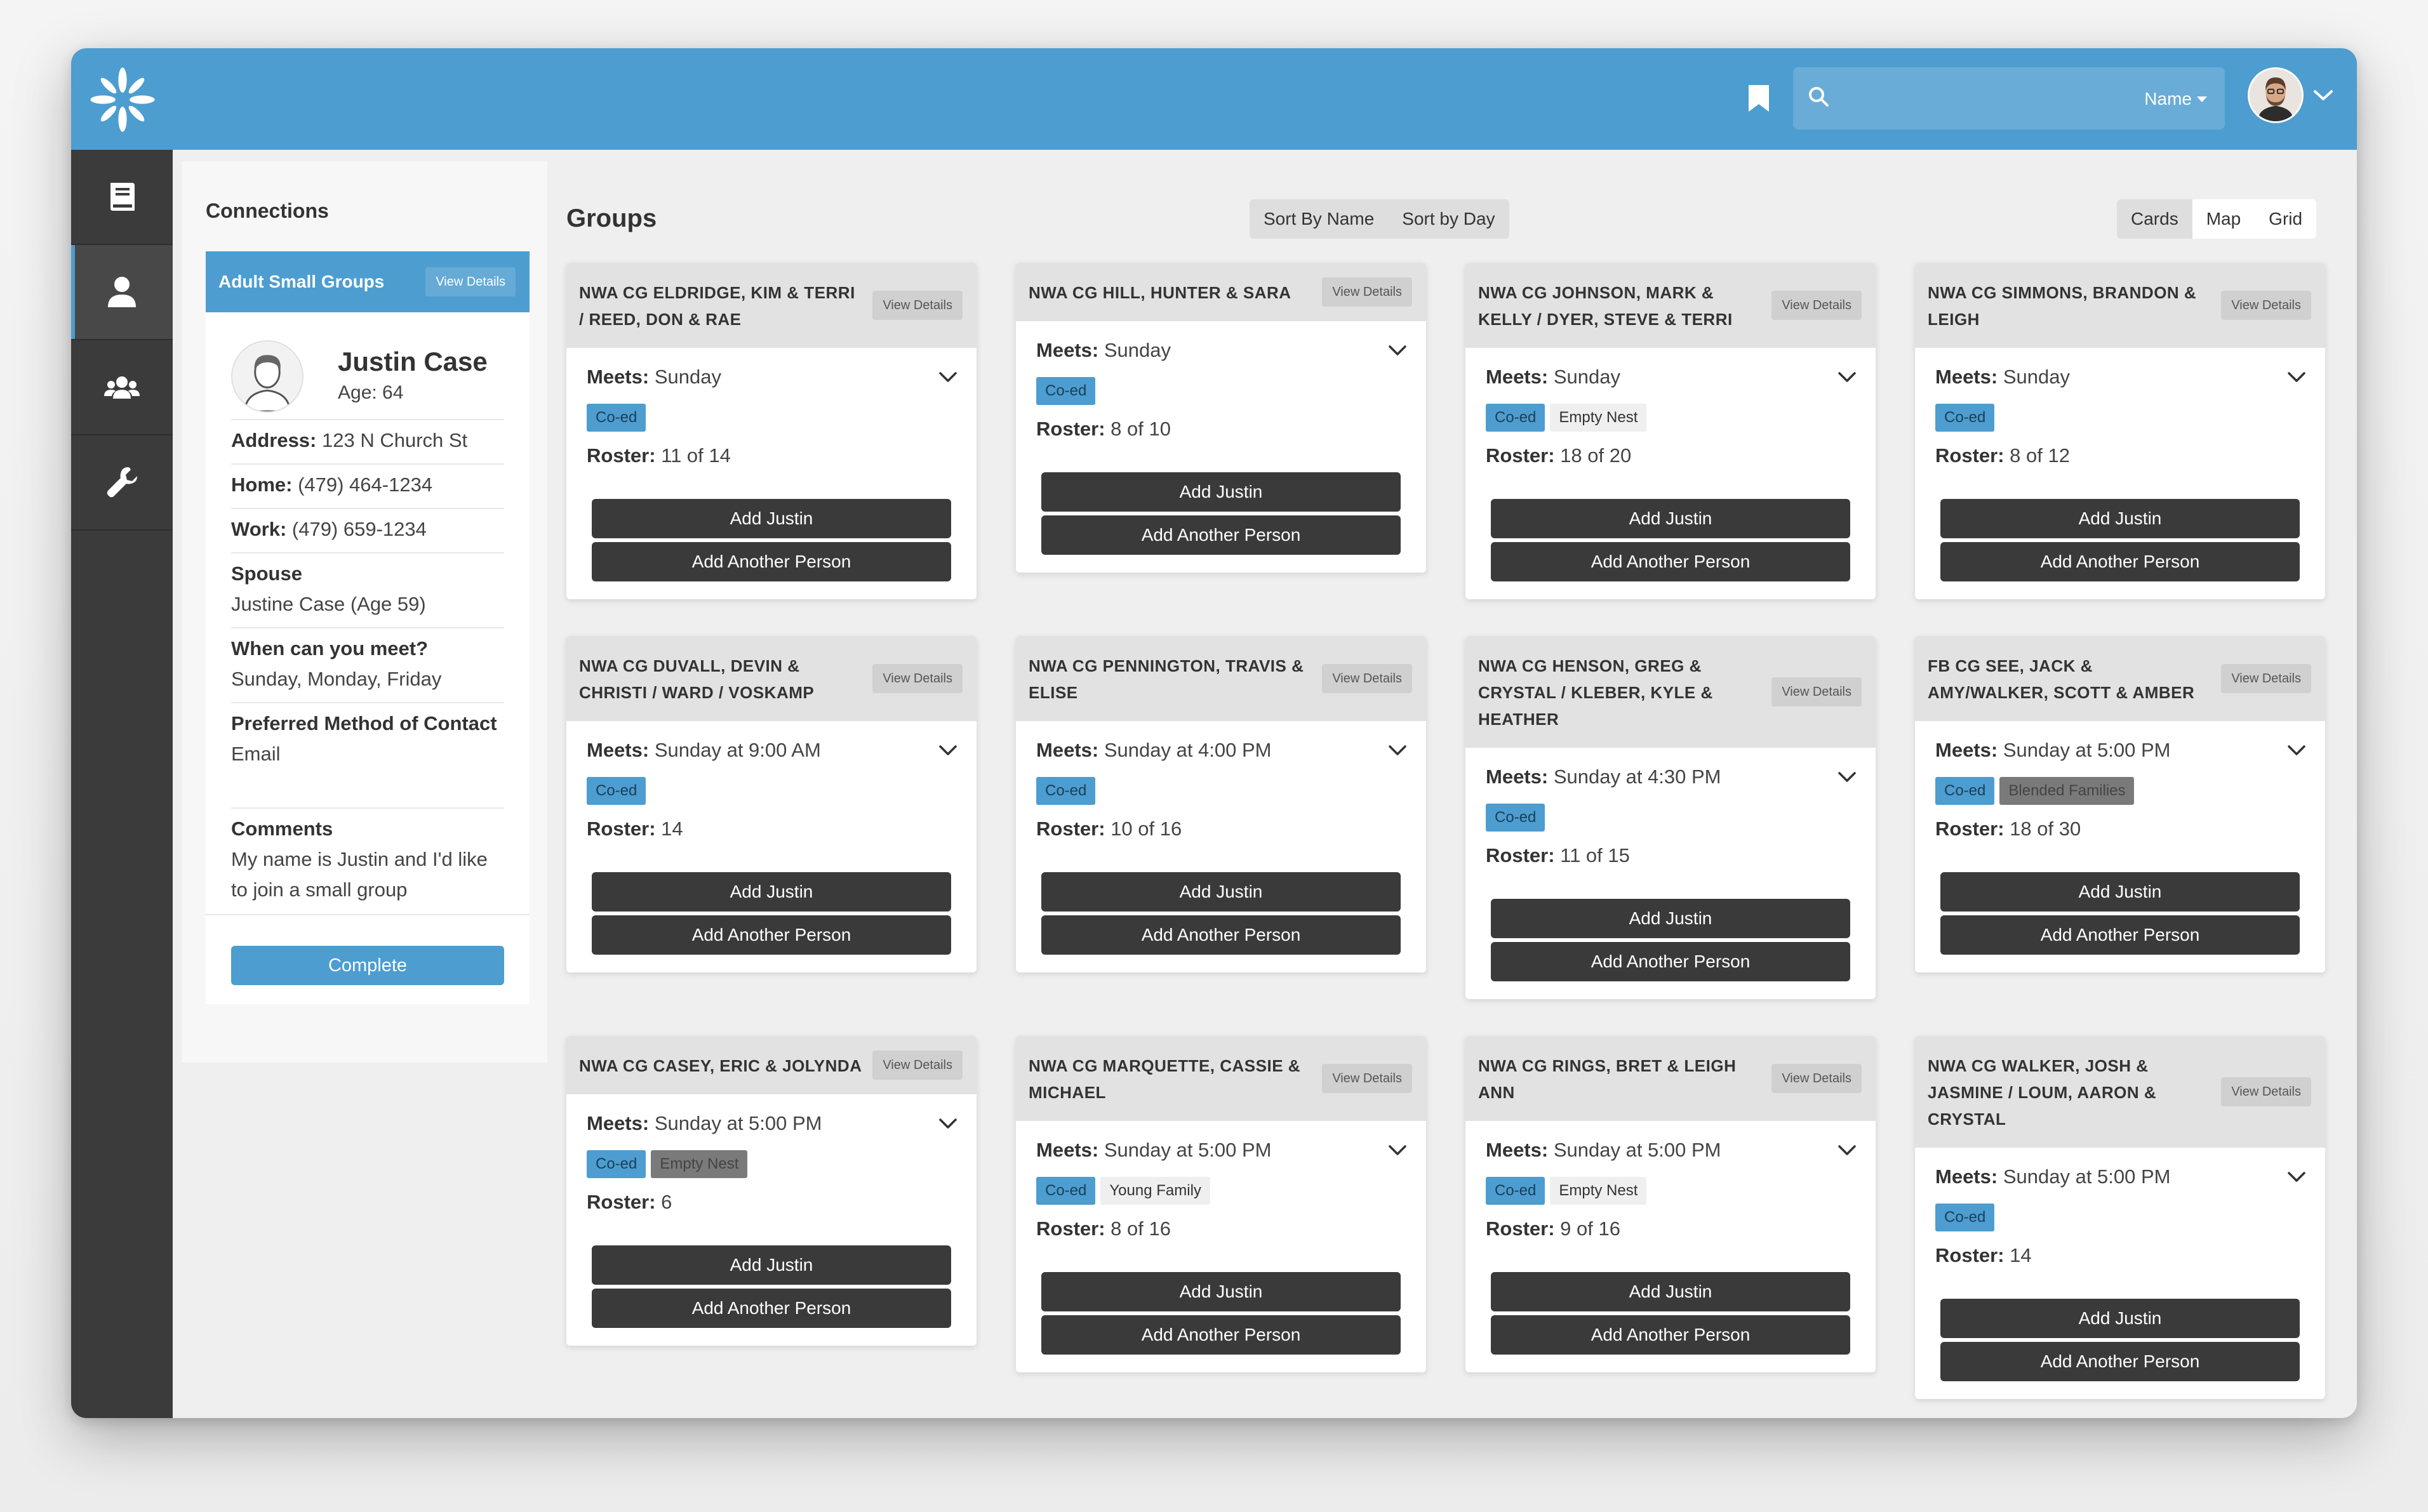  Describe the element at coordinates (367, 965) in the screenshot. I see `complete-button: Complete` at that location.